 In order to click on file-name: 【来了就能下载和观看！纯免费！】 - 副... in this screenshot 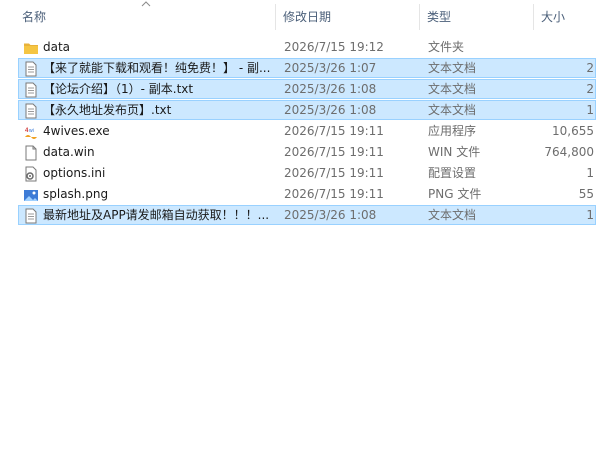, I will do `click(157, 68)`.